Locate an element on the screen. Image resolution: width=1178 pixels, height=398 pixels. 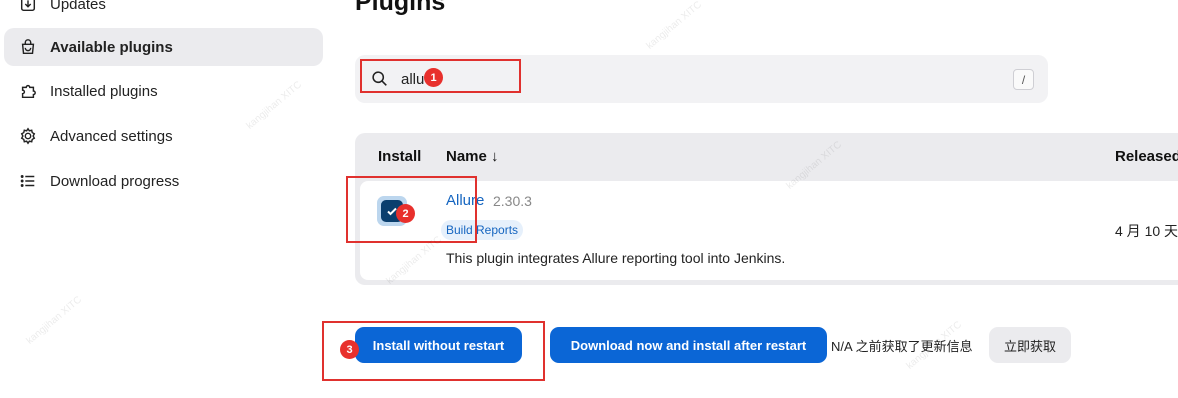
annotation-badge-1: 1 is located at coordinates (433, 77).